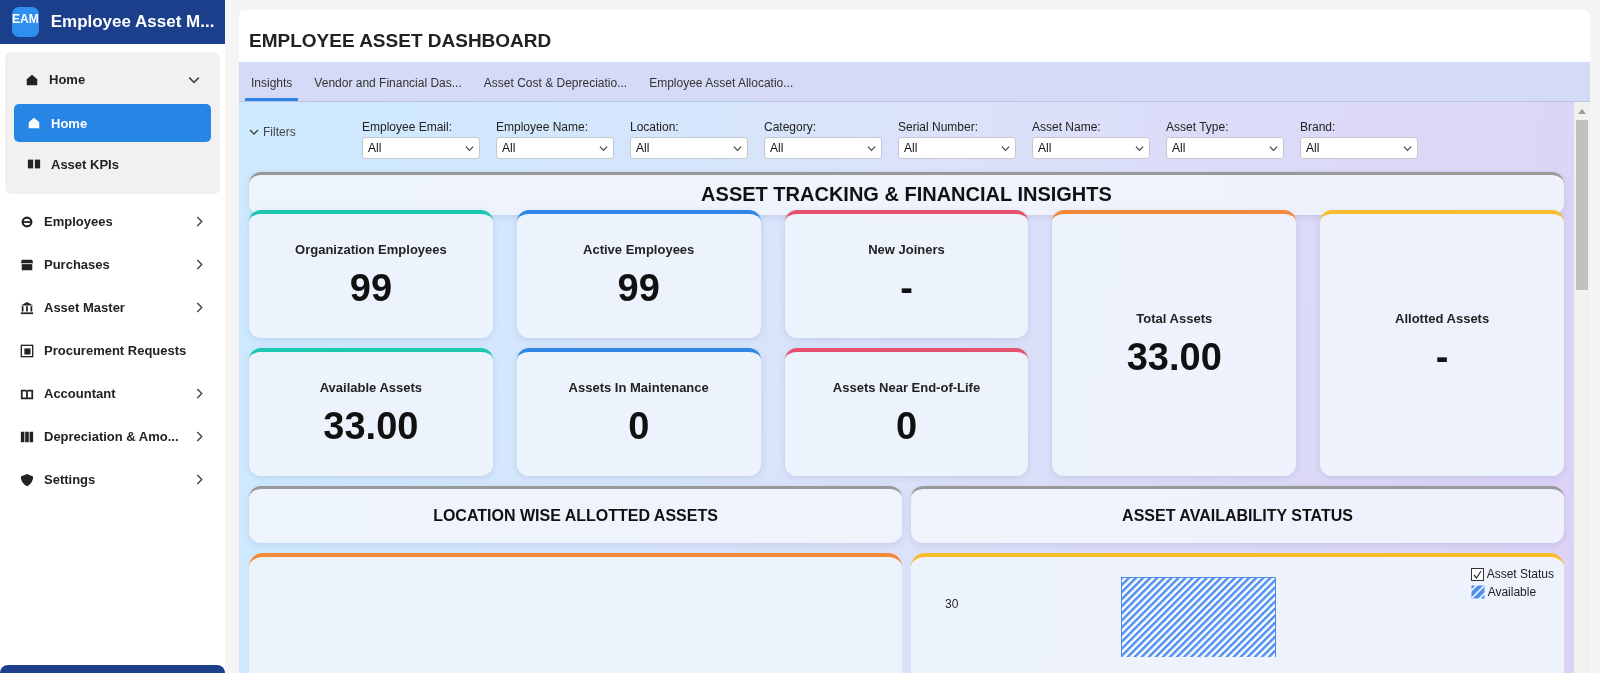 This screenshot has height=673, width=1600. I want to click on filter-label: Asset Type:, so click(1198, 127).